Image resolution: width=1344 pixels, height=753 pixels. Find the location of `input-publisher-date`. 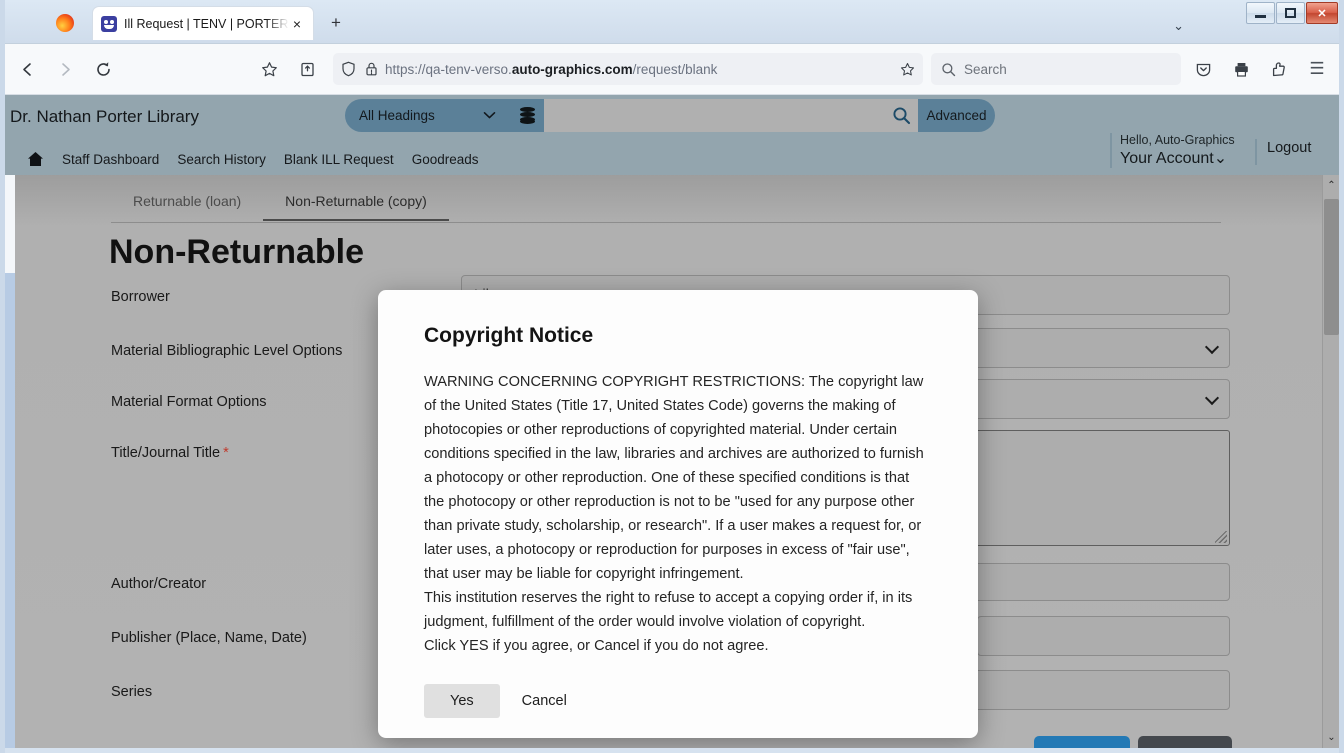

input-publisher-date is located at coordinates (1103, 636).